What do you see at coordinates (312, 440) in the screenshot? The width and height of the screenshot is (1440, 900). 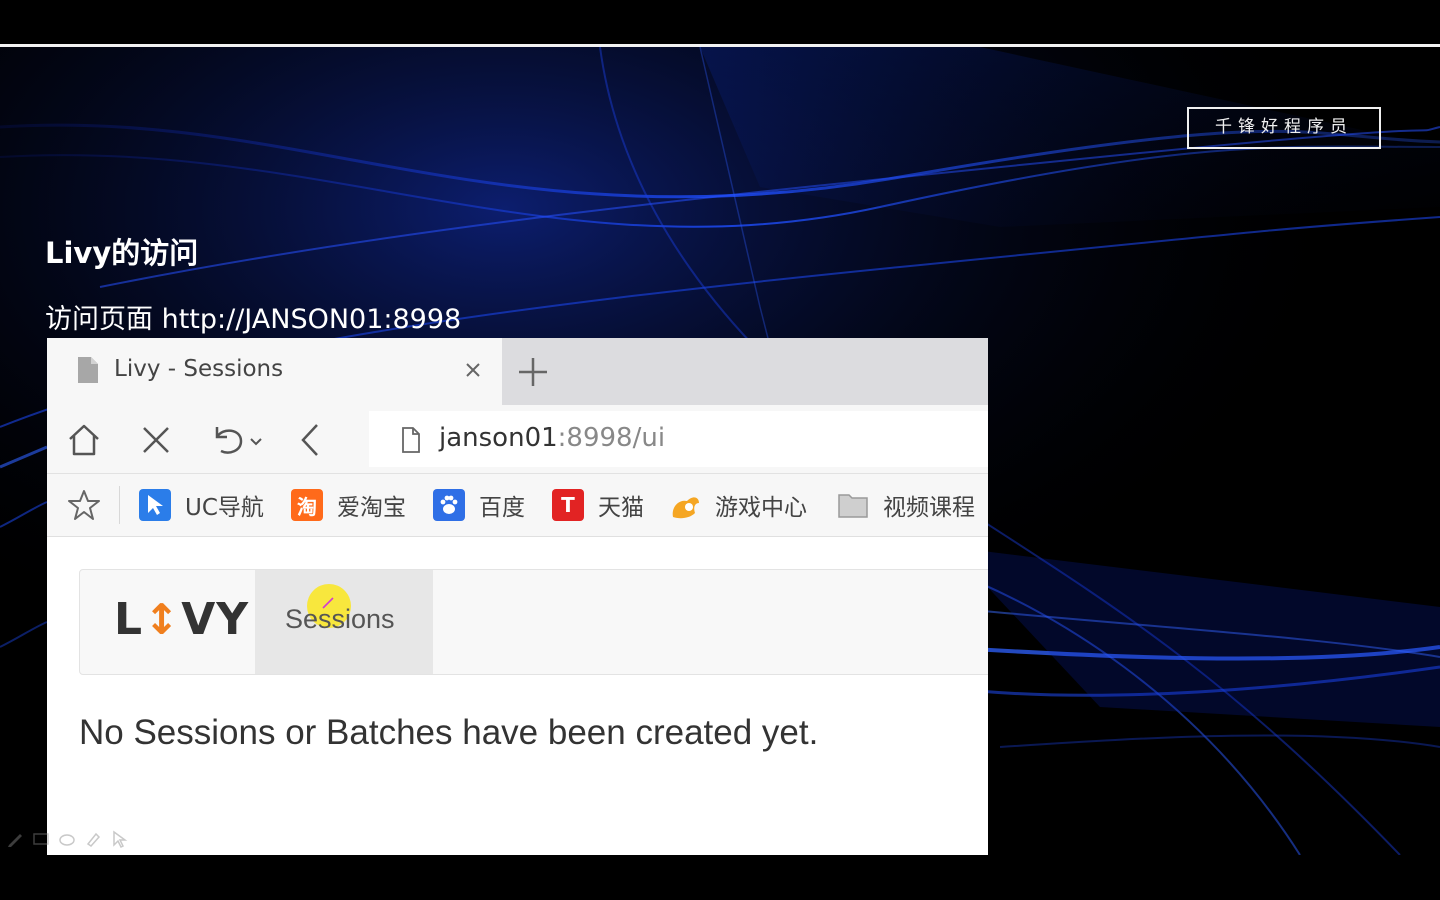 I see `back-arrow-icon` at bounding box center [312, 440].